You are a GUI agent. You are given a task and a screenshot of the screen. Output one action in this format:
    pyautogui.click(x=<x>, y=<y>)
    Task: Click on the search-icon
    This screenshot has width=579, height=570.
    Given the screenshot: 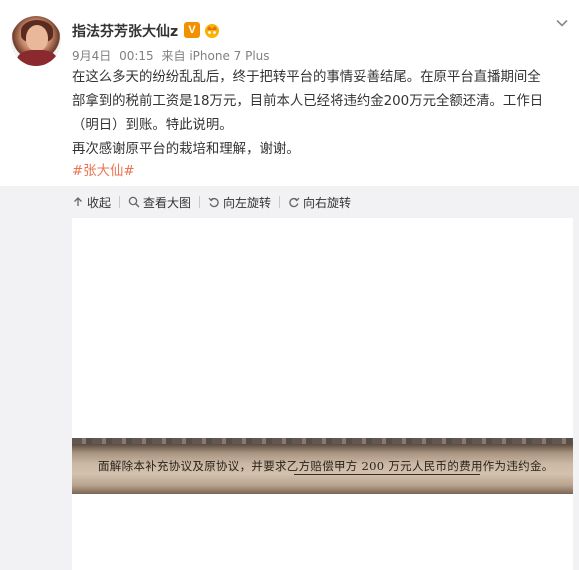 What is the action you would take?
    pyautogui.click(x=134, y=202)
    